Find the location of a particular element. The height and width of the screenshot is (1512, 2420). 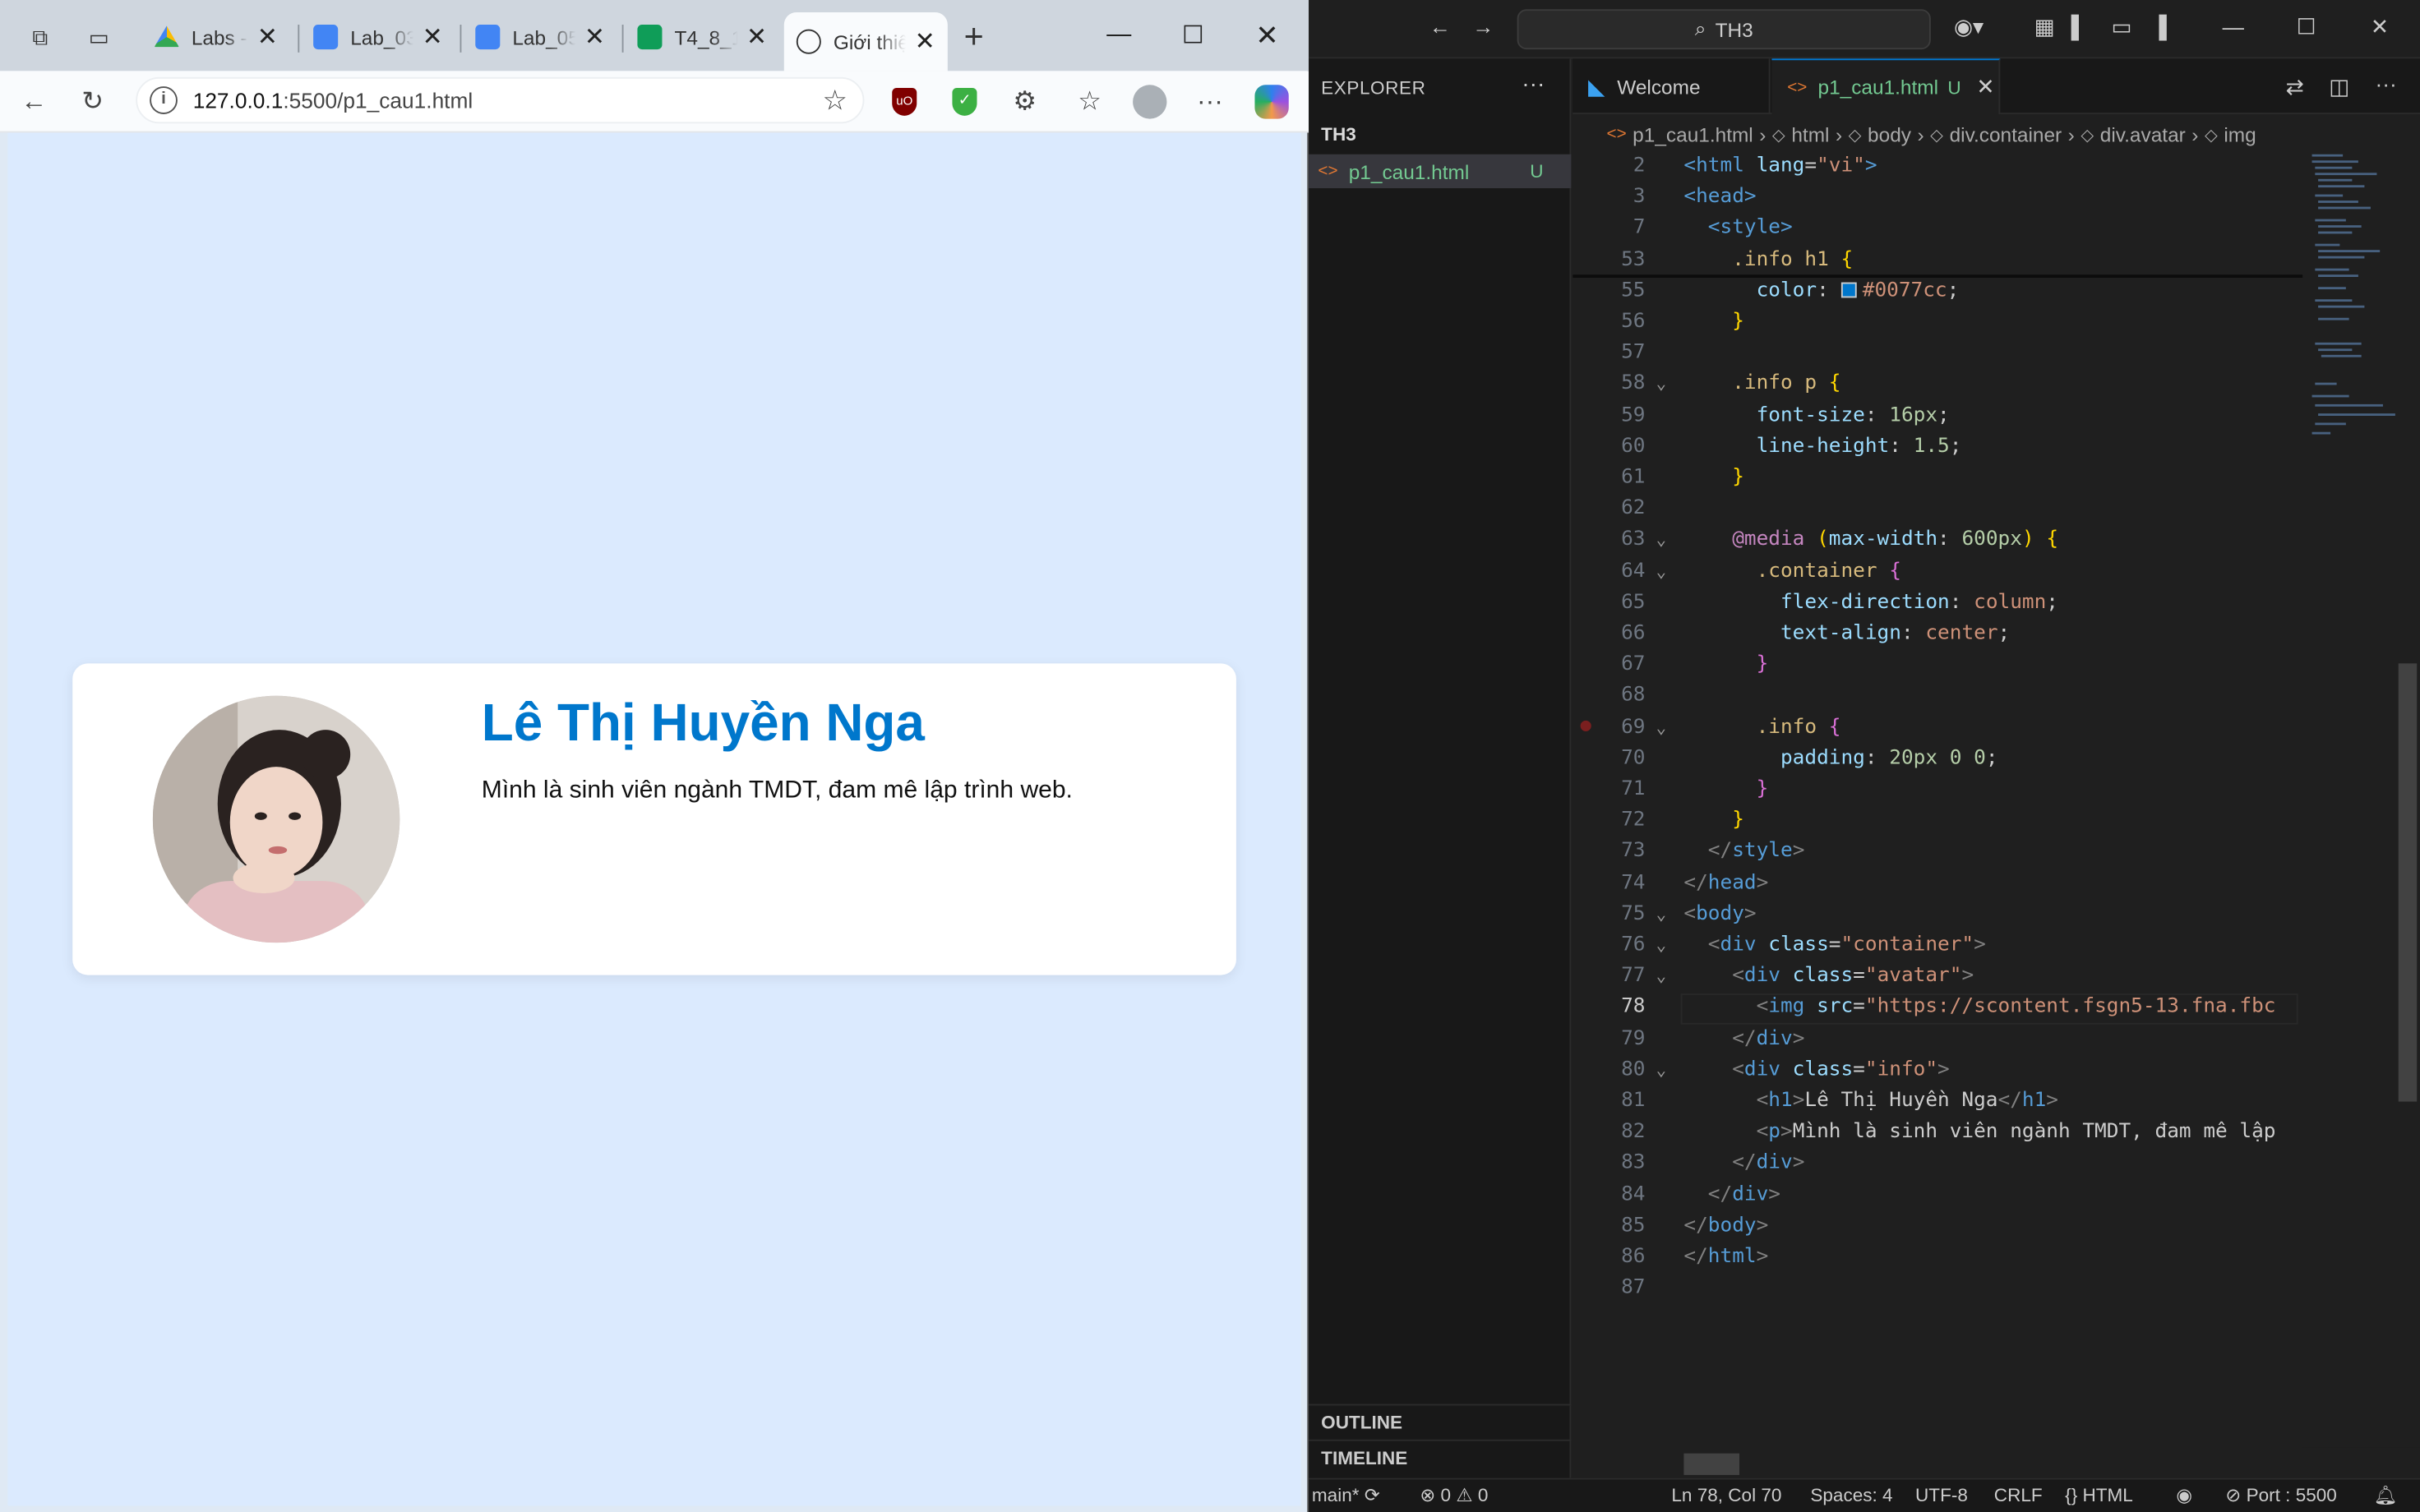

forward-icon: → is located at coordinates (1483, 26).